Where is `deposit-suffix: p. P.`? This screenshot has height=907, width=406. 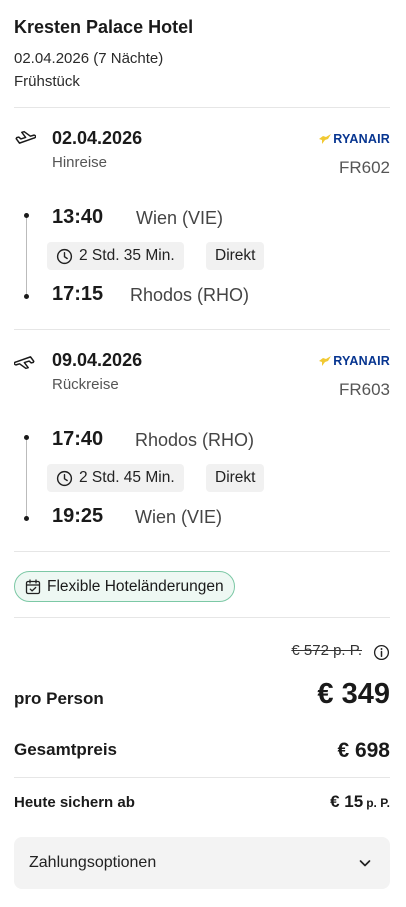 deposit-suffix: p. P. is located at coordinates (378, 803).